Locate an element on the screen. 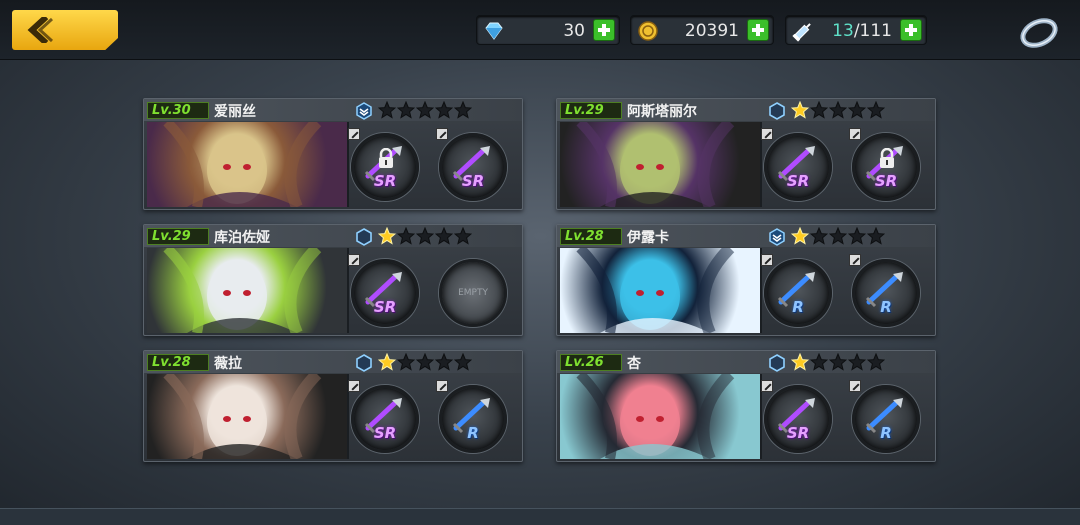 This screenshot has height=525, width=1080. character-card: Lv.26 杏 SR R is located at coordinates (746, 406).